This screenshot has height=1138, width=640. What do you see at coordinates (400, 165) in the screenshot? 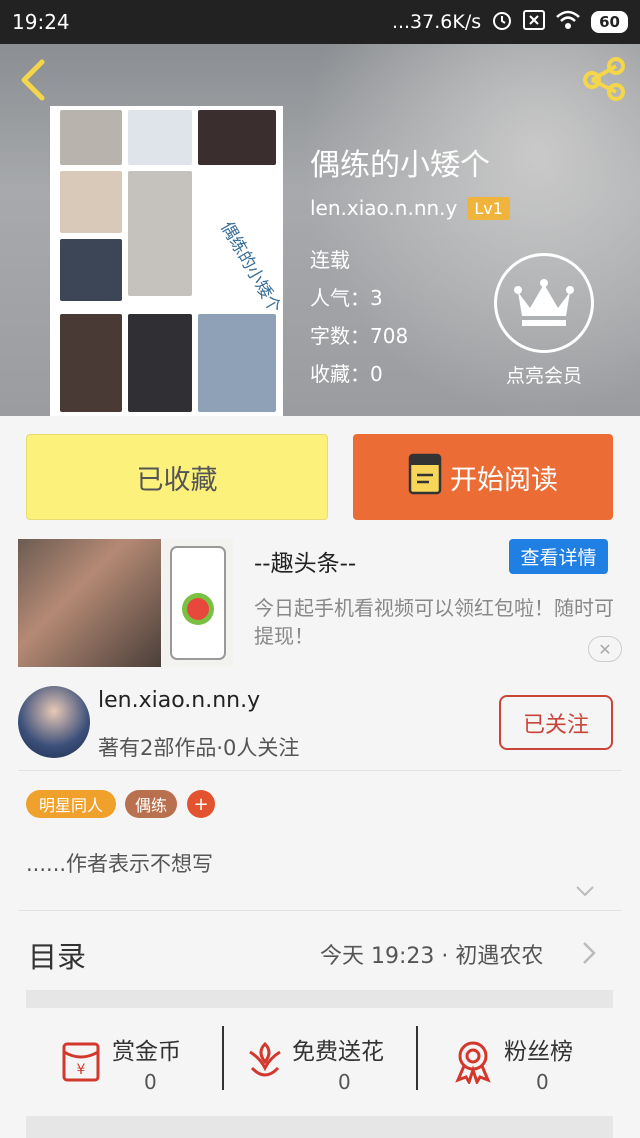
I see `book-title: 偶练的小矮个` at bounding box center [400, 165].